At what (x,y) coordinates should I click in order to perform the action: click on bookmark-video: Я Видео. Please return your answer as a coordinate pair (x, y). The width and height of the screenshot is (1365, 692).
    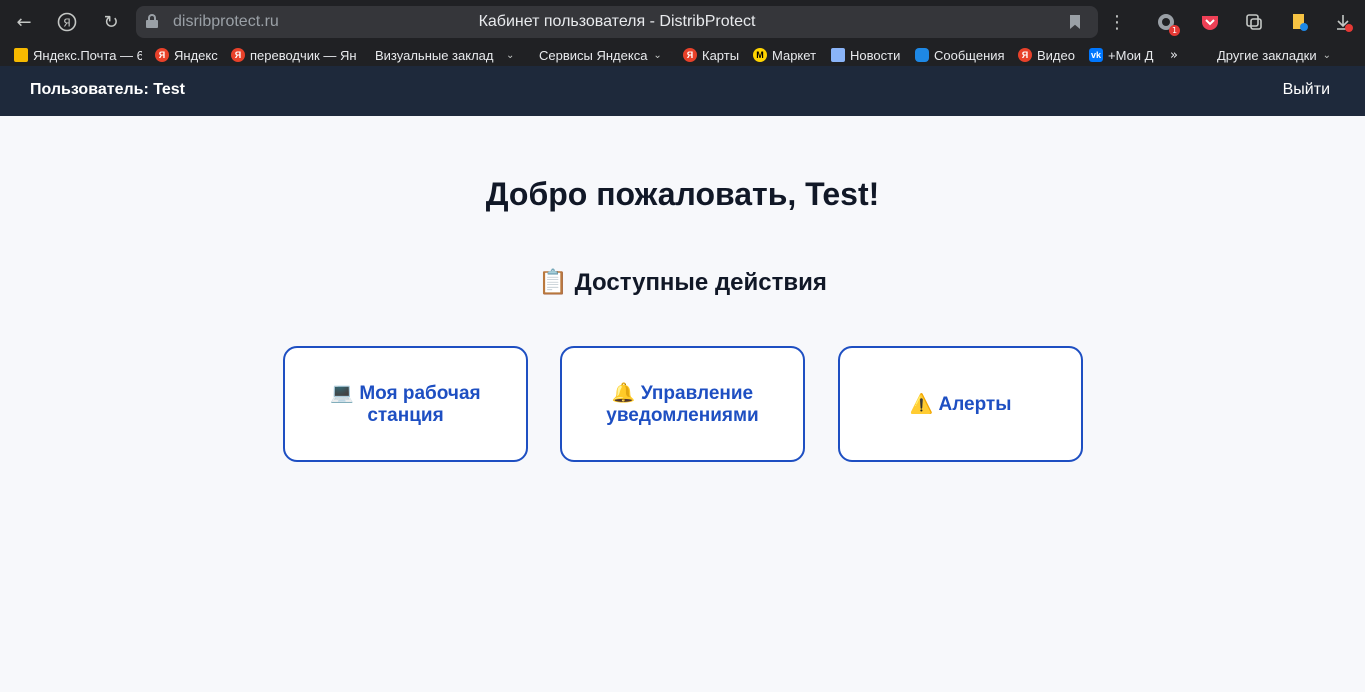
    Looking at the image, I should click on (1049, 55).